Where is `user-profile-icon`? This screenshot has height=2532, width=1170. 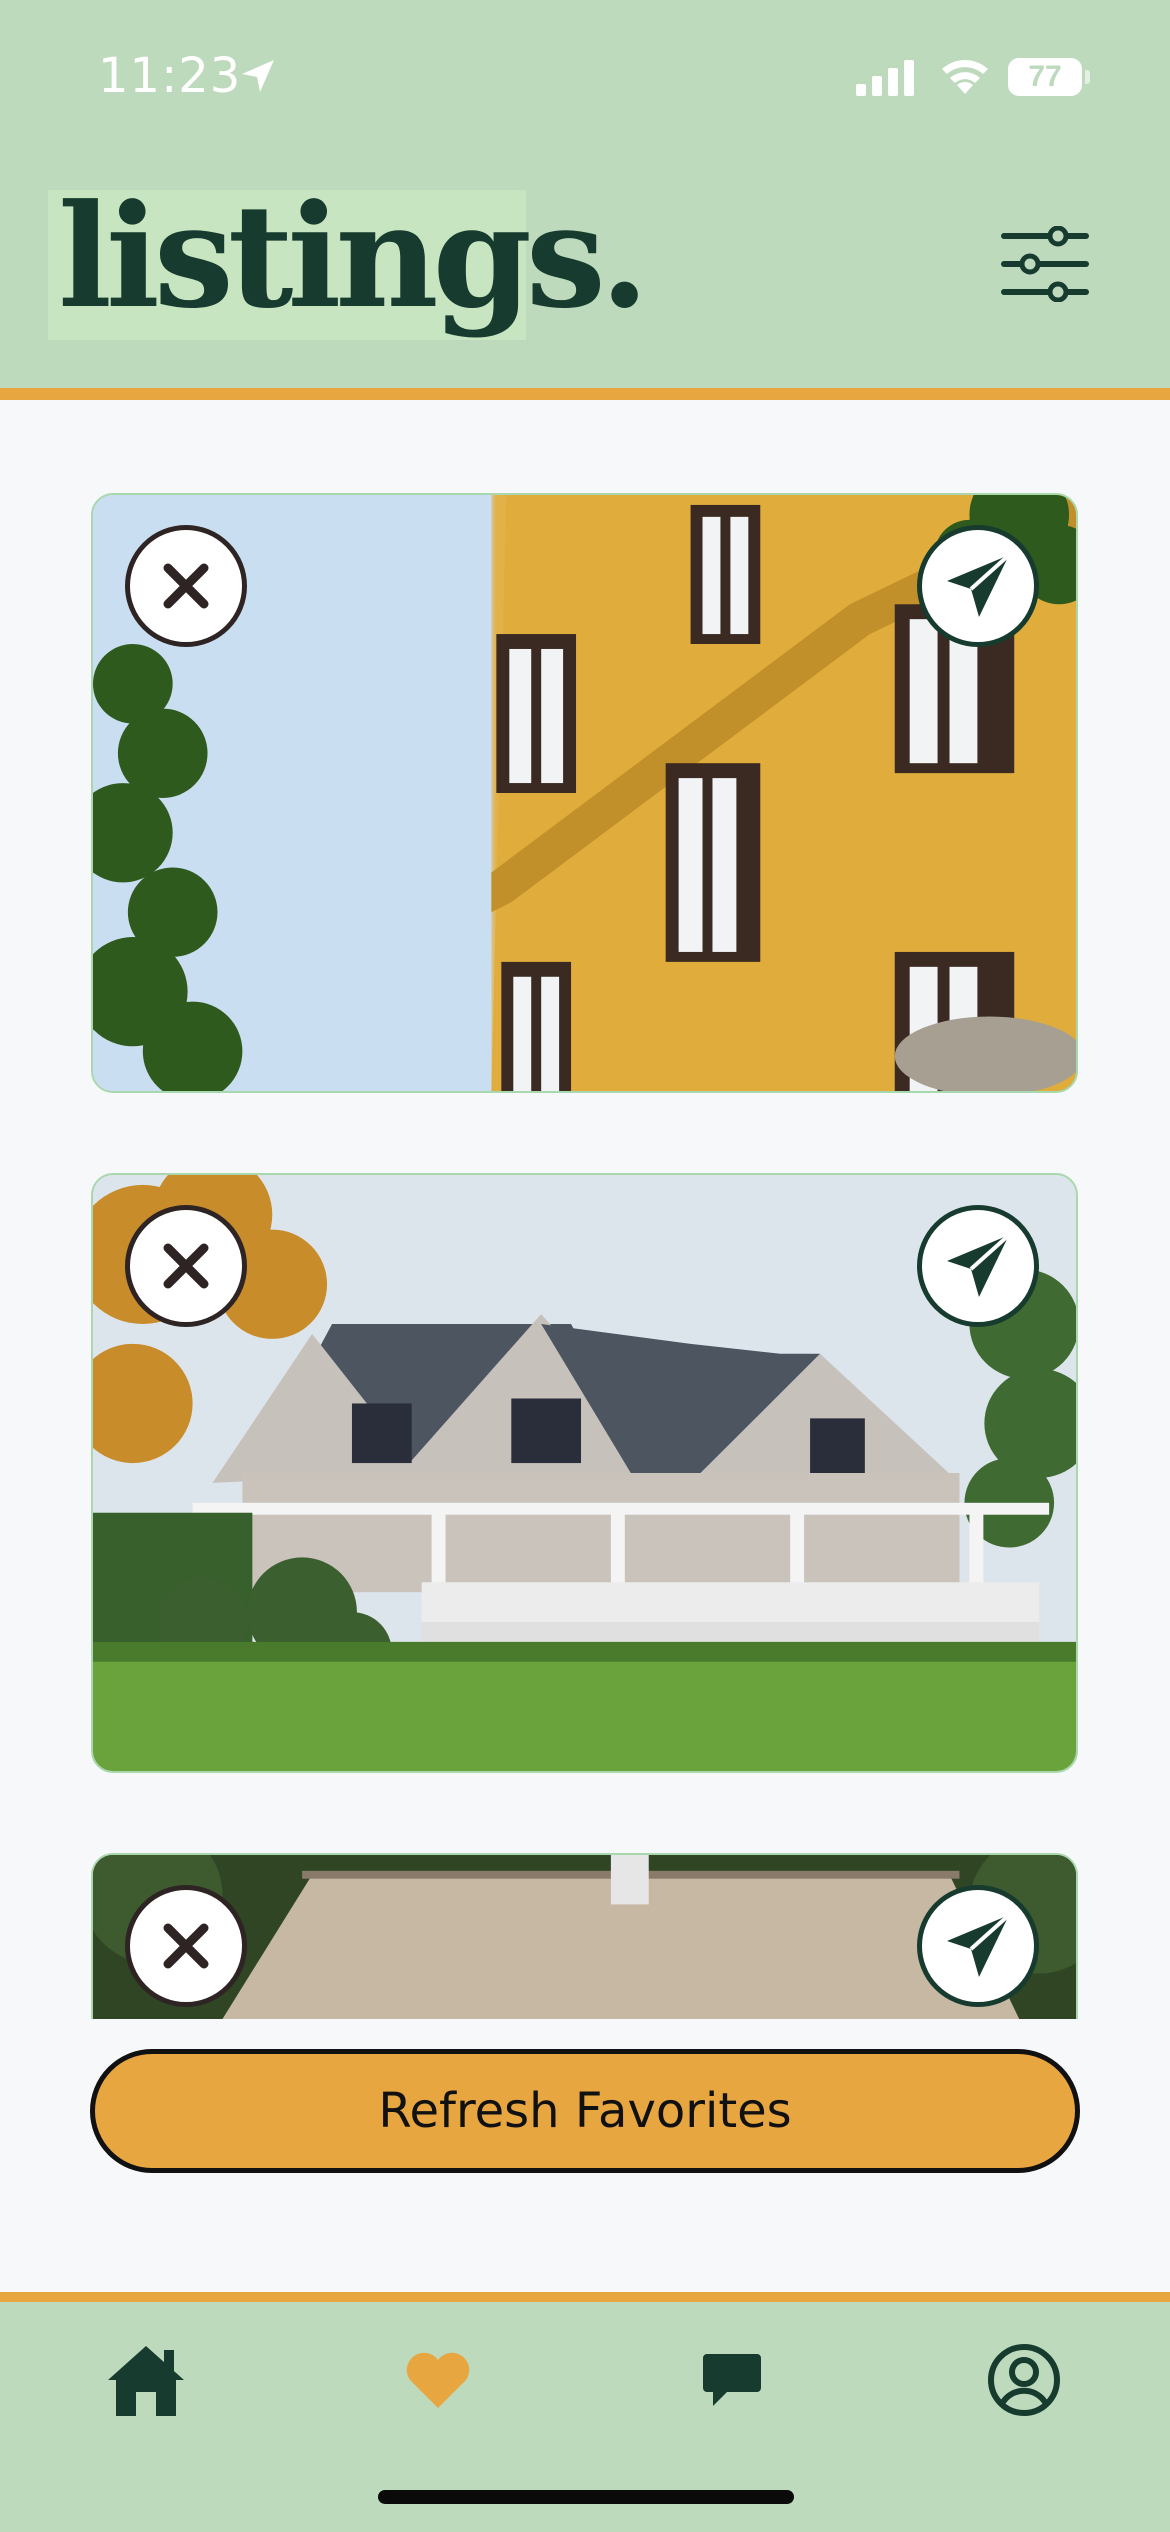 user-profile-icon is located at coordinates (1024, 2380).